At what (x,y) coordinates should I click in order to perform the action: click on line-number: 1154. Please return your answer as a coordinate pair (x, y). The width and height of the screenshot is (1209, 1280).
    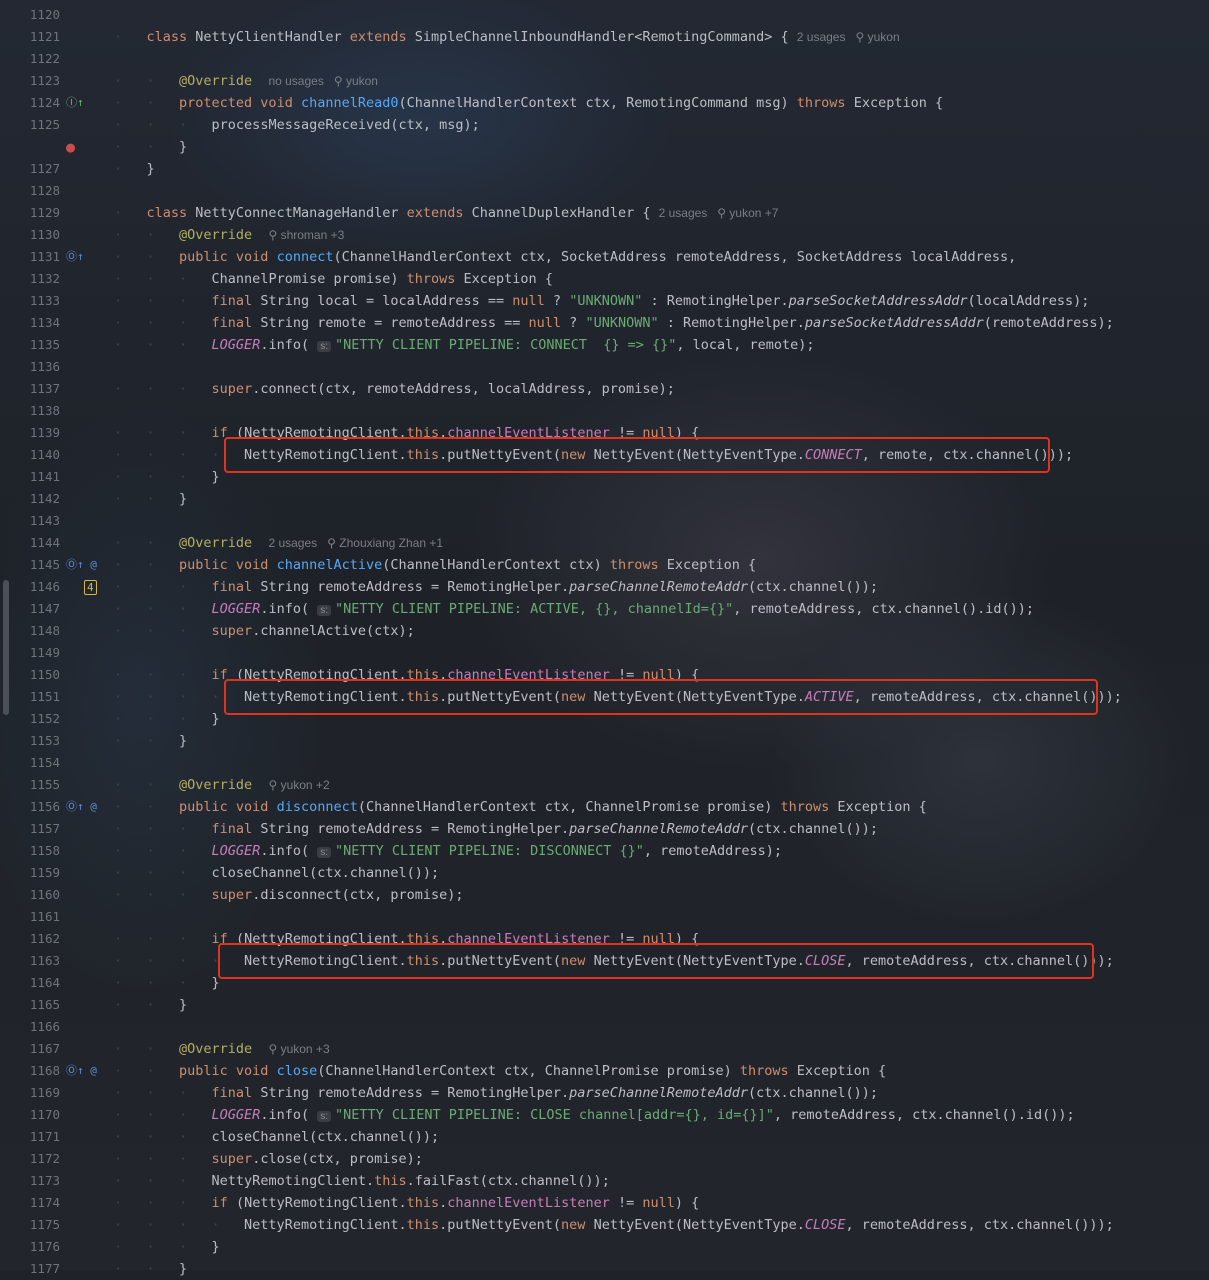
    Looking at the image, I should click on (44, 762).